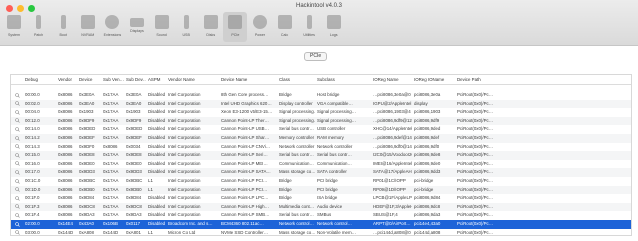  Describe the element at coordinates (186, 27) in the screenshot. I see `toolbar-item-usb: USB` at that location.